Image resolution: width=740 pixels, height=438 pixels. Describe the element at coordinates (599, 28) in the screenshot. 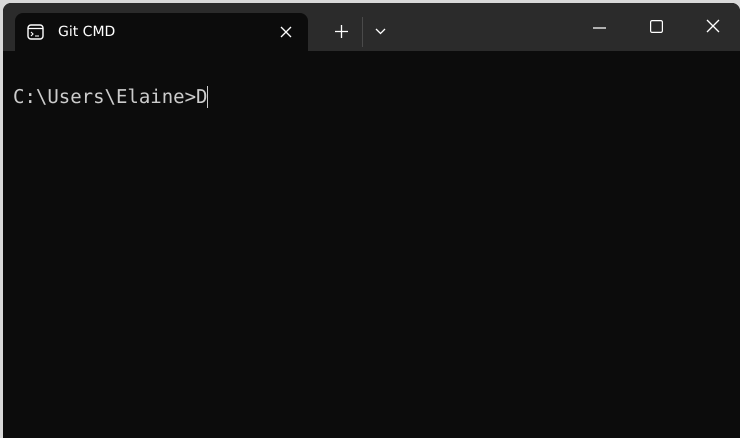

I see `minimize-icon` at that location.